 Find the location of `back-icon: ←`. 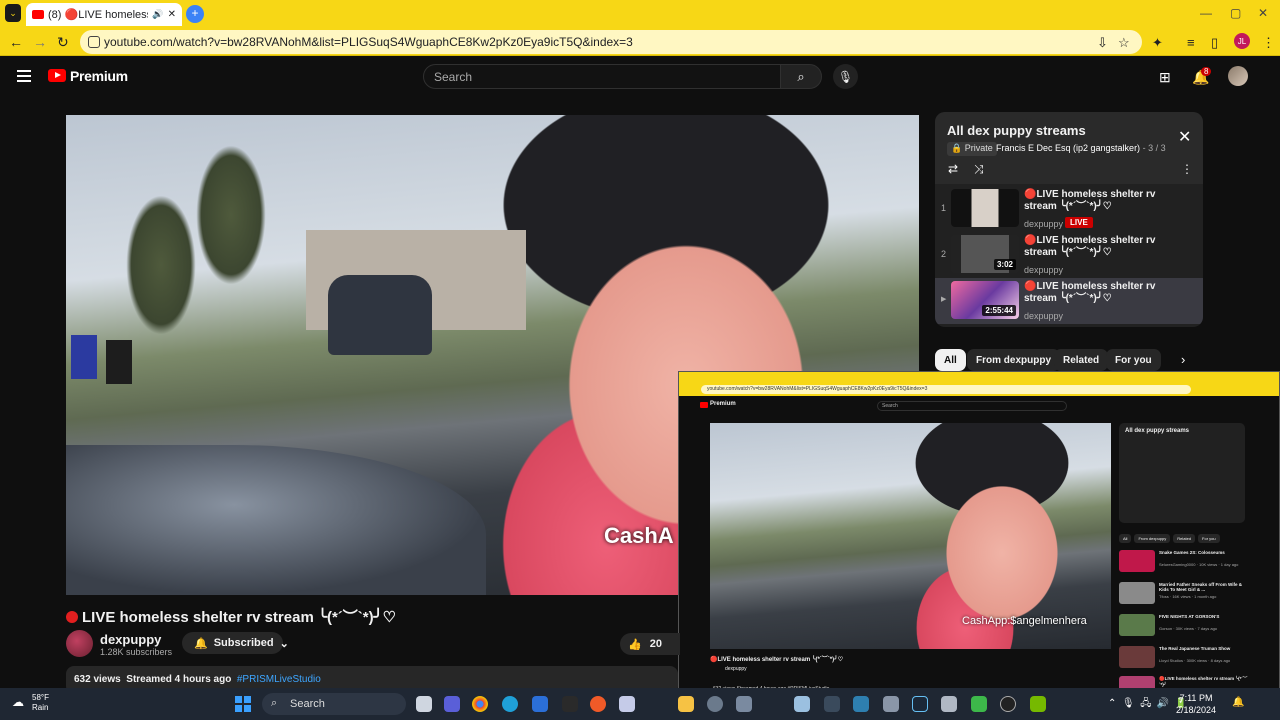

back-icon: ← is located at coordinates (16, 42).